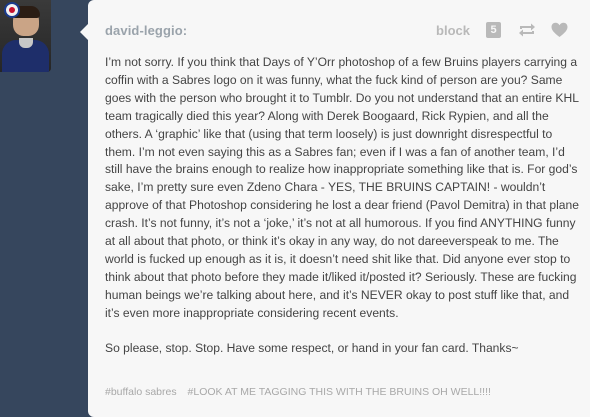 This screenshot has height=417, width=590. What do you see at coordinates (493, 30) in the screenshot?
I see `note-count-badge: 5` at bounding box center [493, 30].